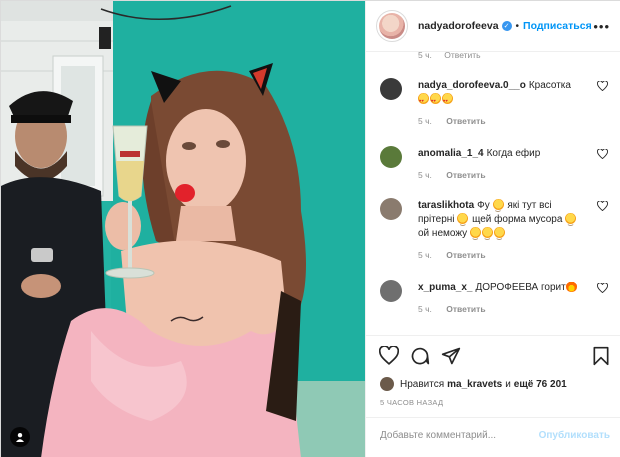 This screenshot has height=457, width=620. I want to click on author-avatar, so click(392, 26).